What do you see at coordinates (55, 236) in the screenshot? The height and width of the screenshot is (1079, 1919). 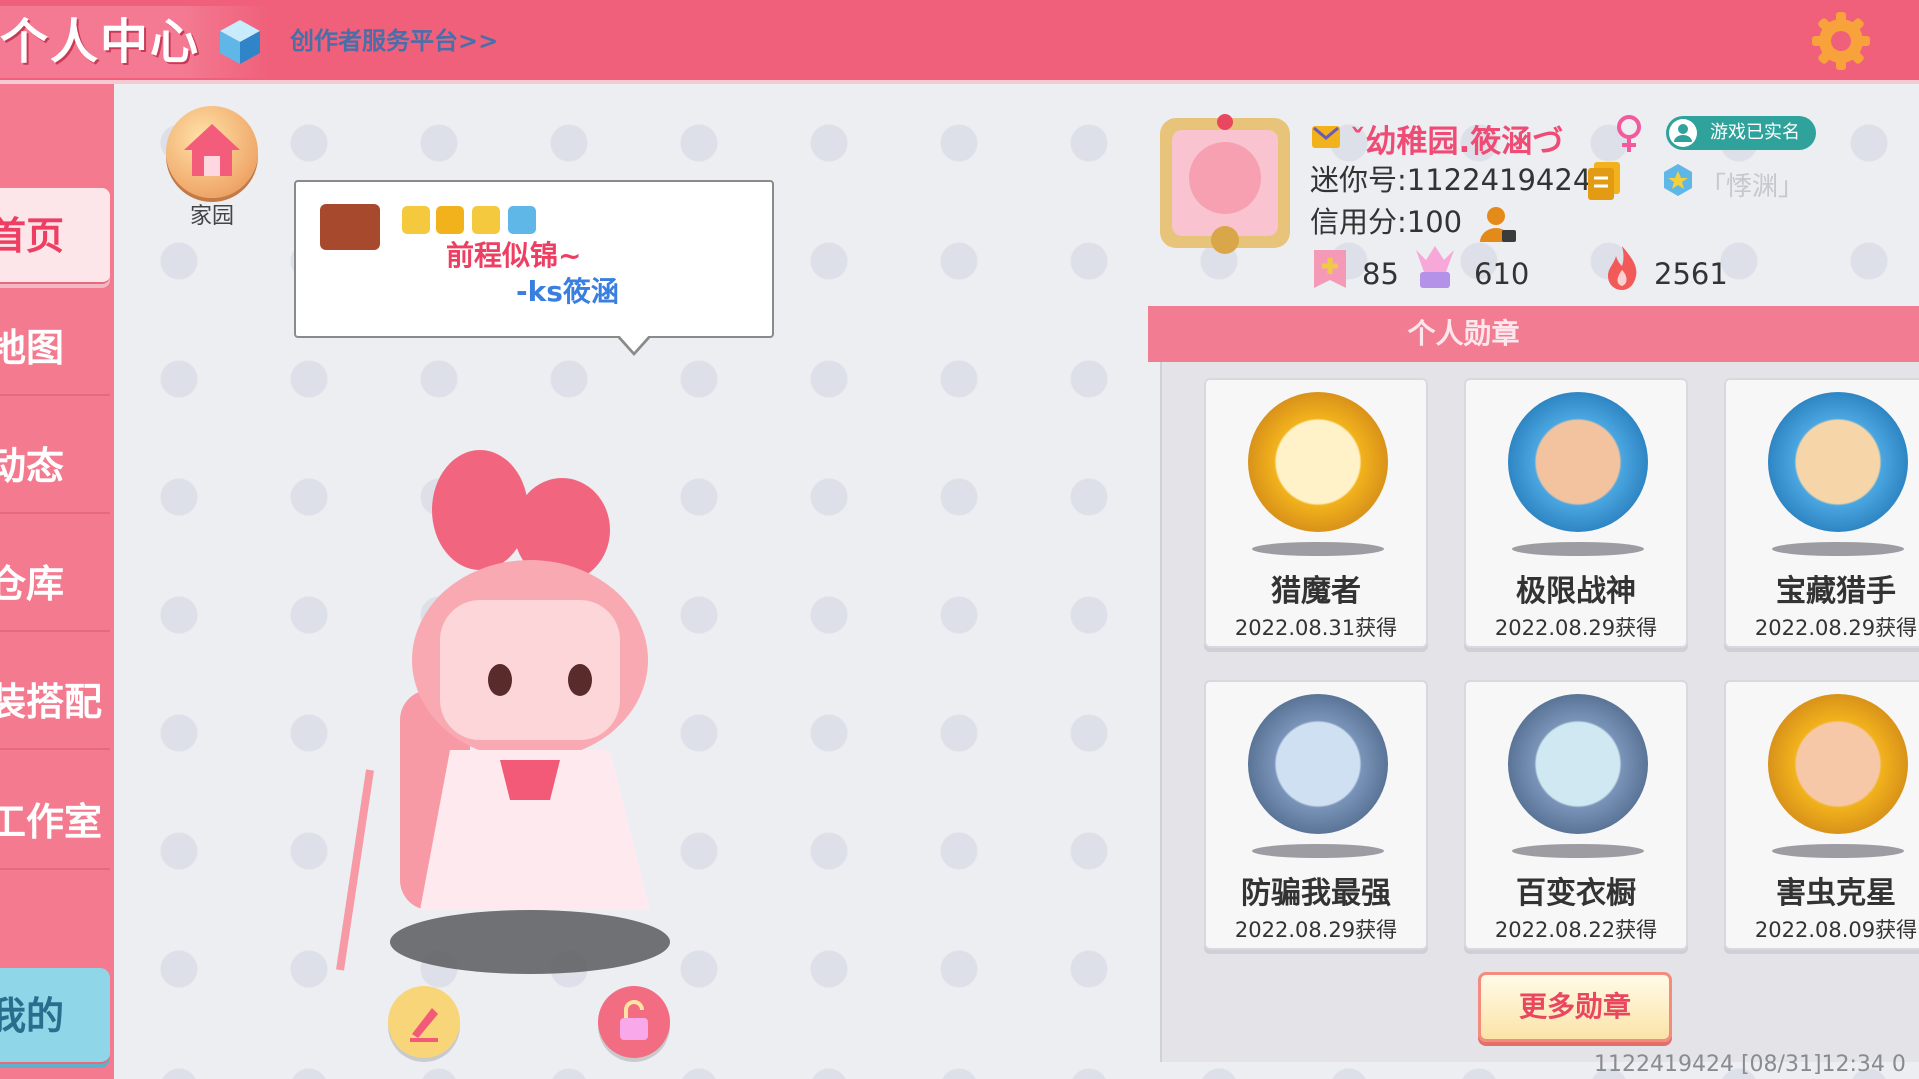 I see `sidebar-item-home: 首页` at bounding box center [55, 236].